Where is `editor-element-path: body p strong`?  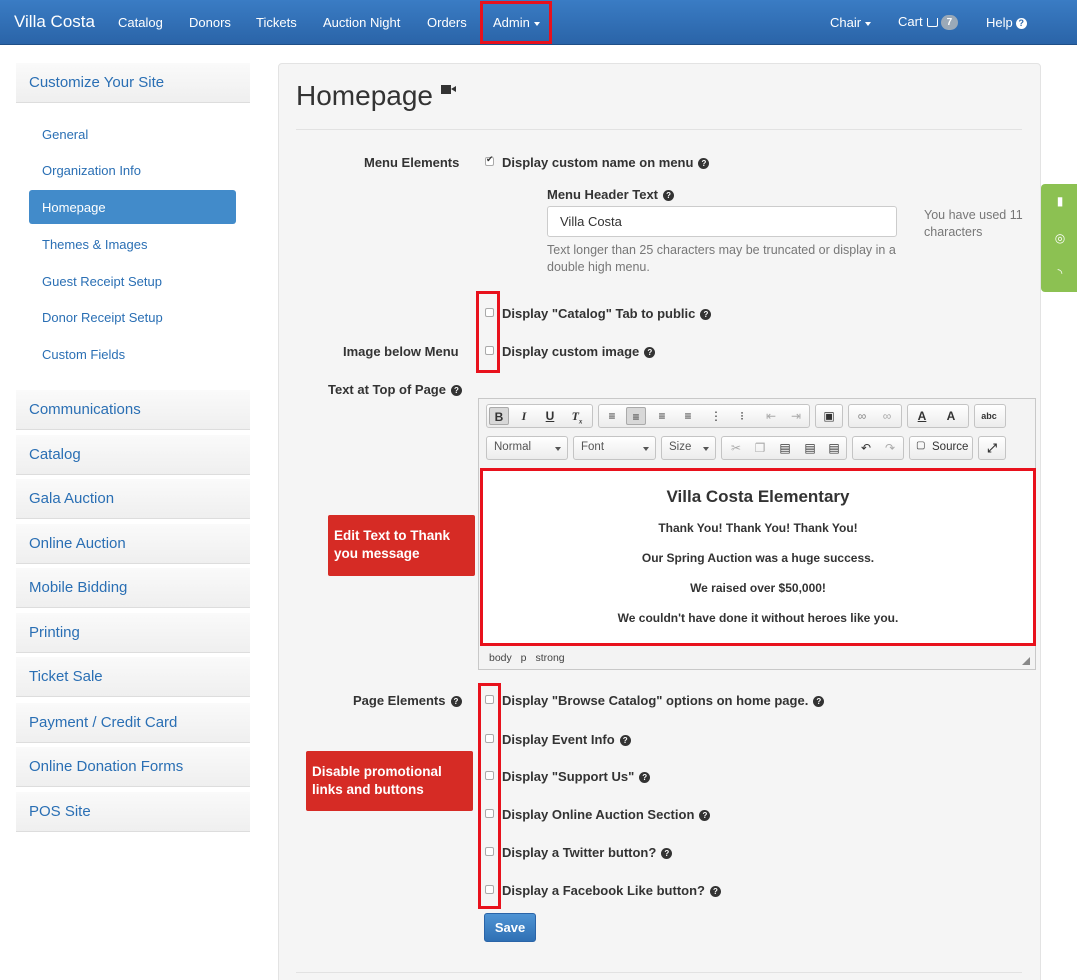 editor-element-path: body p strong is located at coordinates (527, 658).